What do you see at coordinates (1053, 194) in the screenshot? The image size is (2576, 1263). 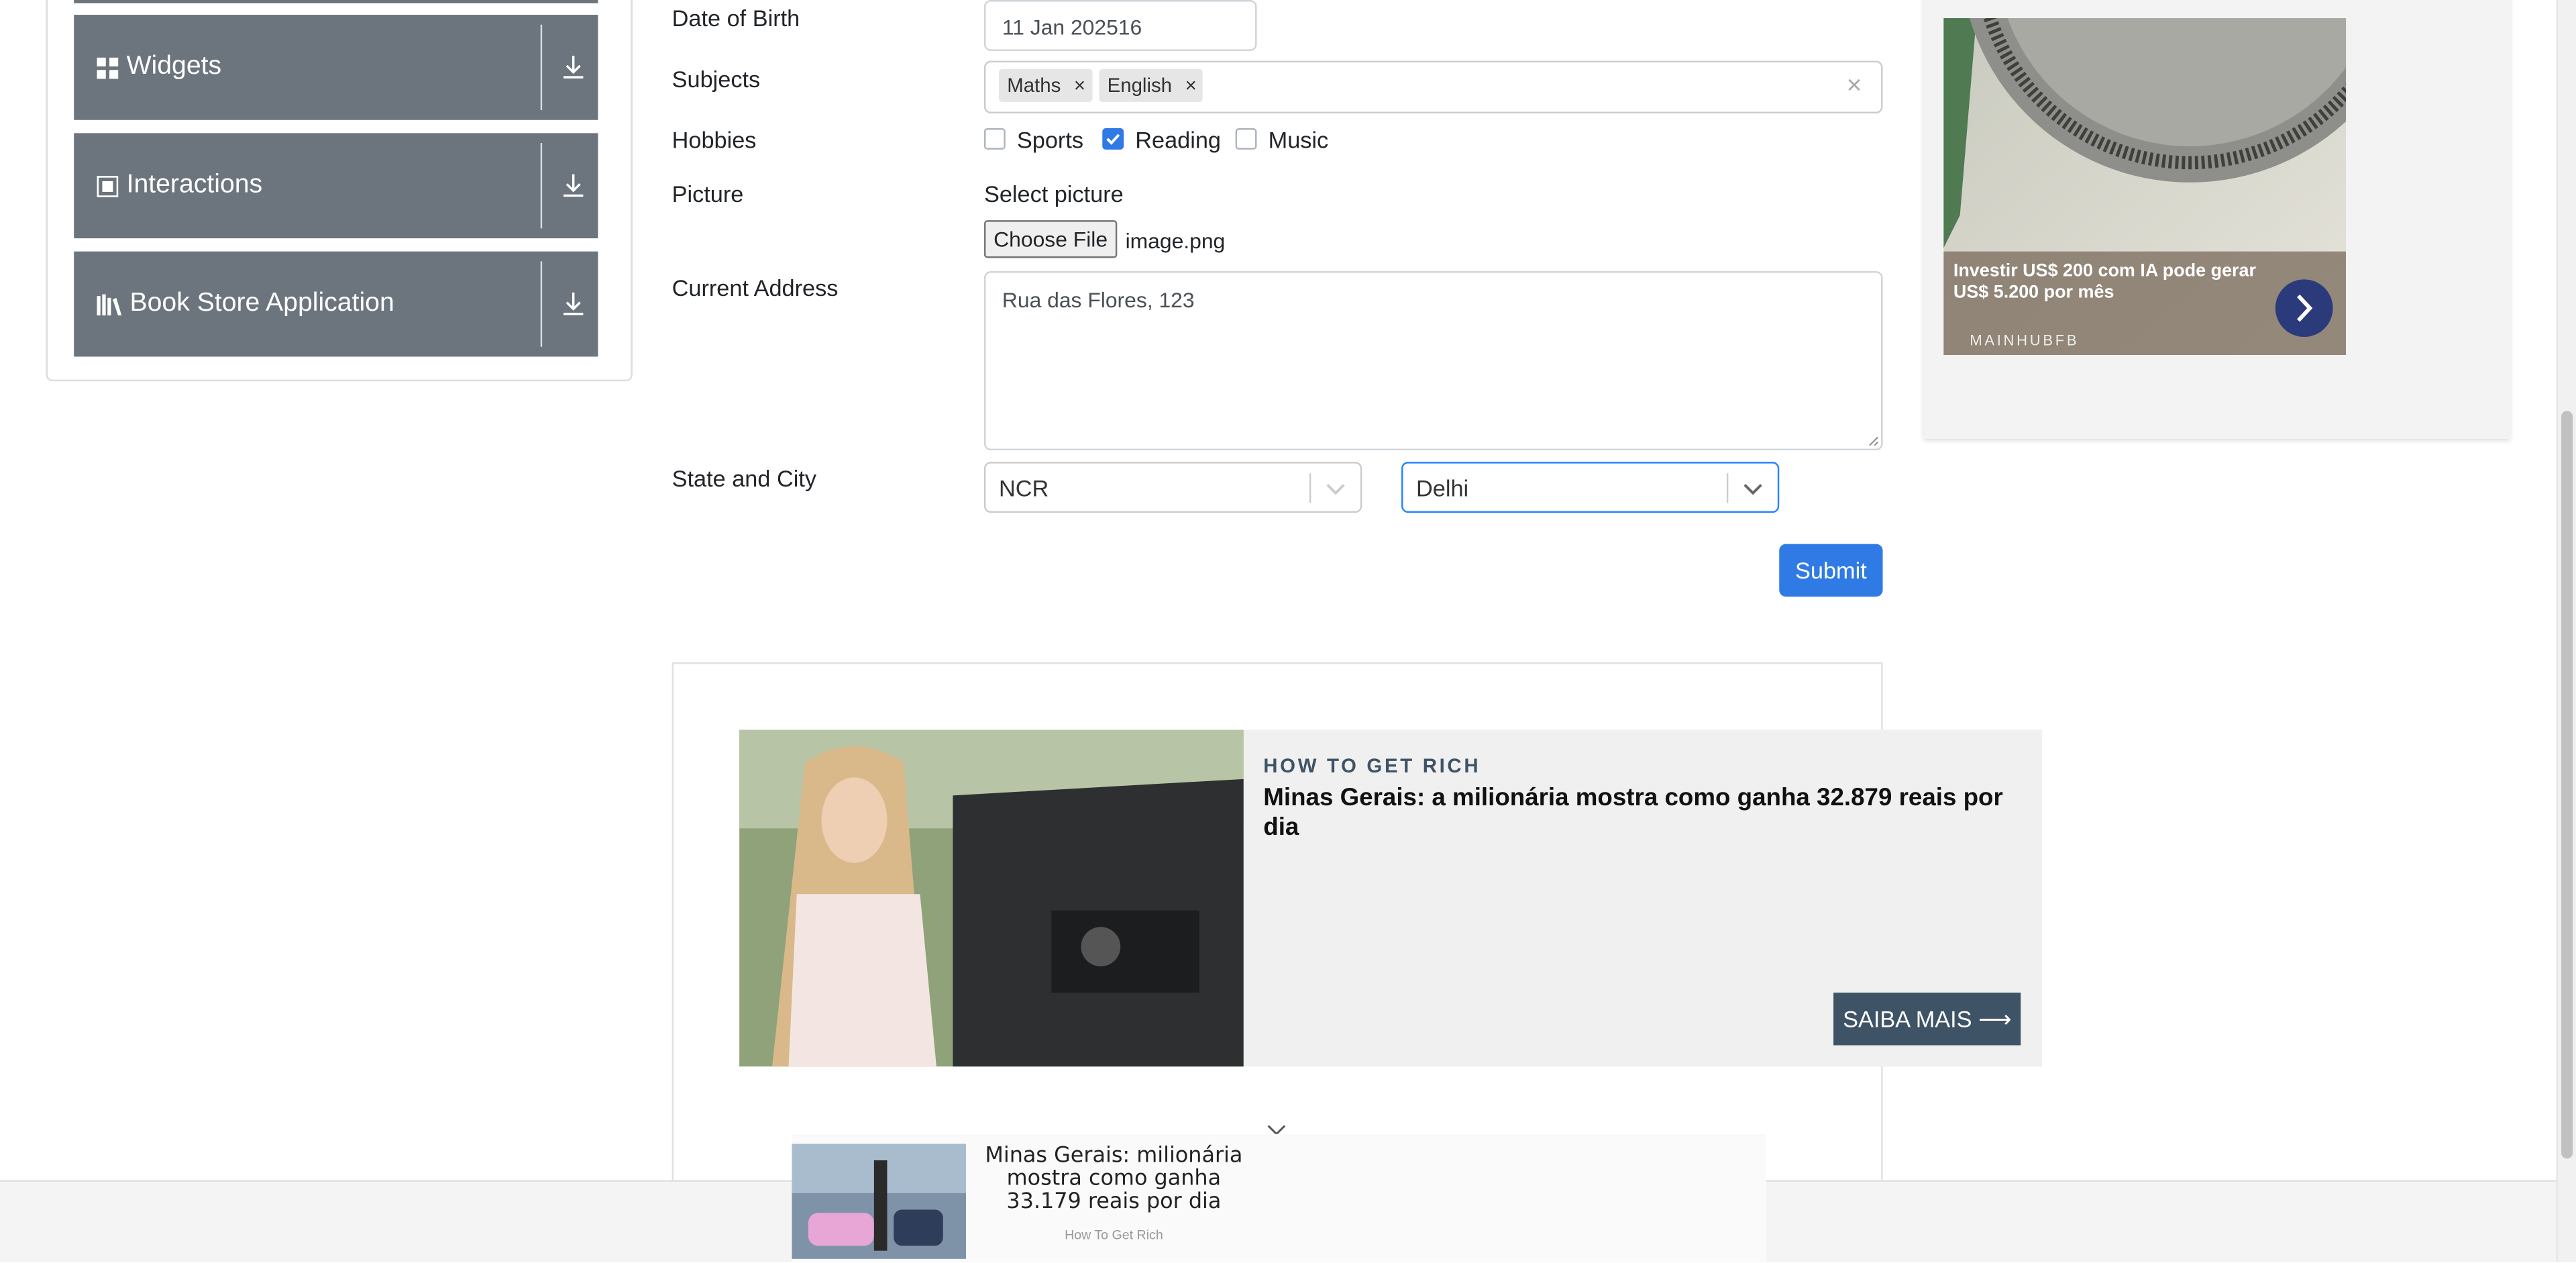 I see `select-picture-label: Select picture` at bounding box center [1053, 194].